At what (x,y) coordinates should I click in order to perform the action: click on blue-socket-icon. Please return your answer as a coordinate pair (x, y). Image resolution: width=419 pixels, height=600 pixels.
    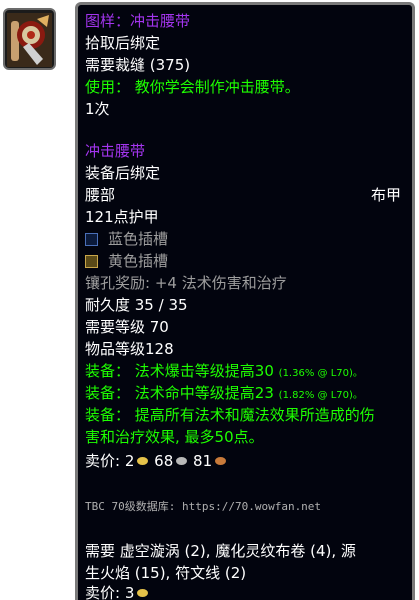
    Looking at the image, I should click on (91, 239).